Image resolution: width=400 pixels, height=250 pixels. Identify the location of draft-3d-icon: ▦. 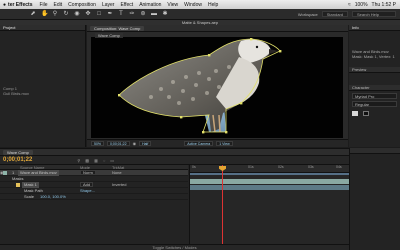
(96, 160).